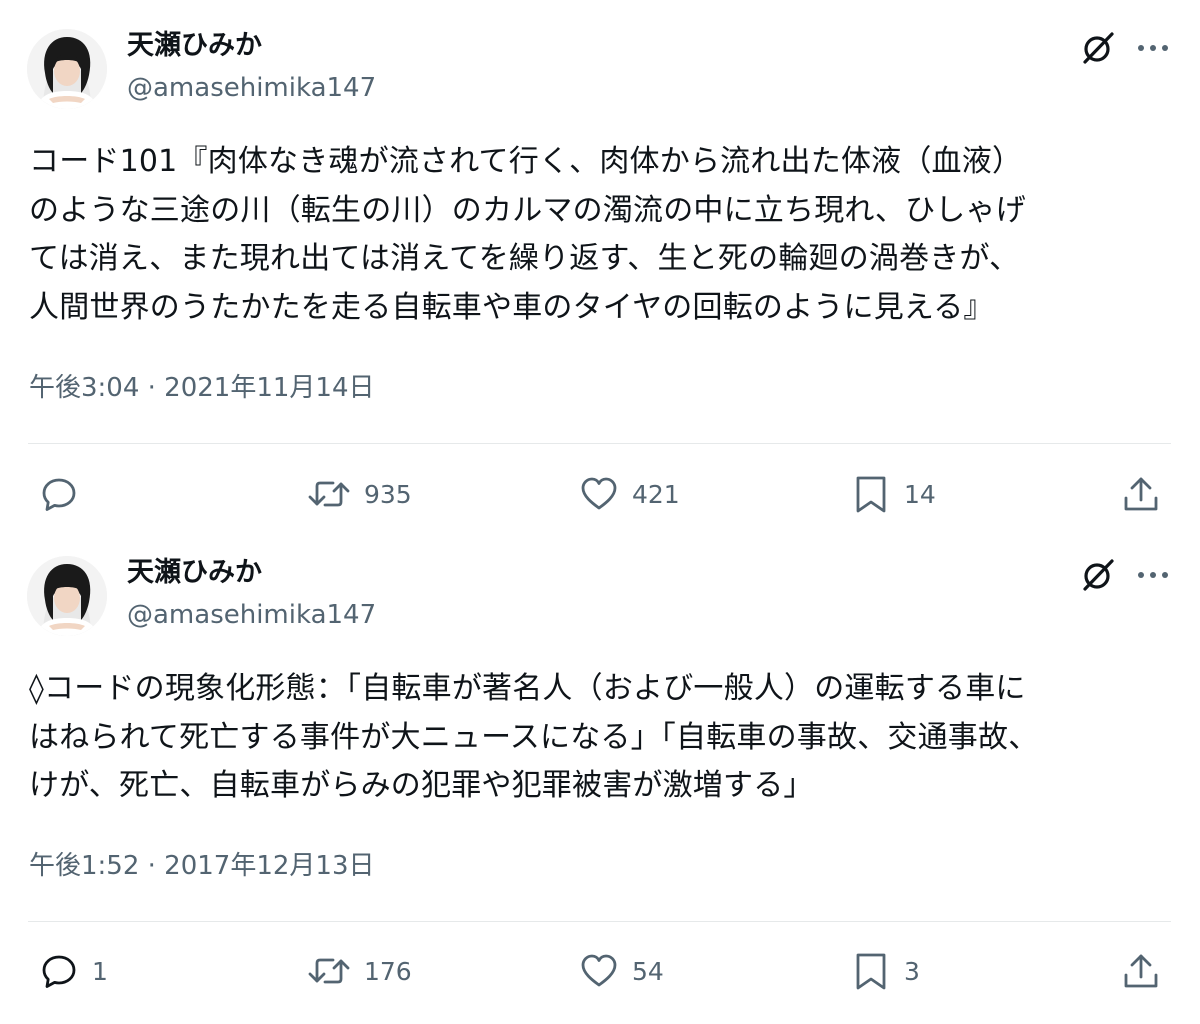 The width and height of the screenshot is (1200, 1024). I want to click on bookmark-button: 3, so click(885, 971).